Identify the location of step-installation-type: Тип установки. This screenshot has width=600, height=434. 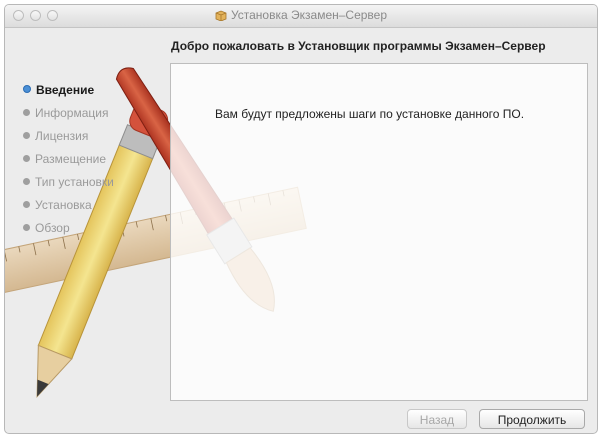
(68, 186).